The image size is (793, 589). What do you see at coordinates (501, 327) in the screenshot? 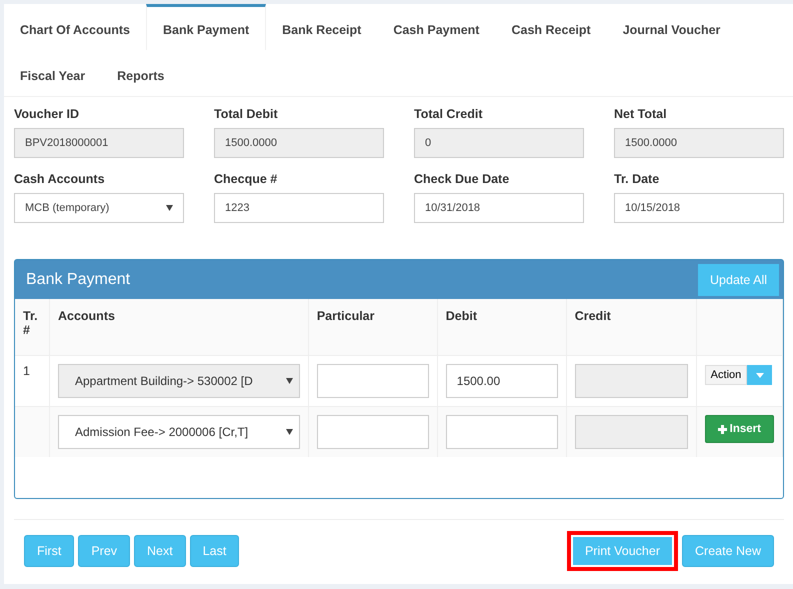
I see `column-header: Debit` at bounding box center [501, 327].